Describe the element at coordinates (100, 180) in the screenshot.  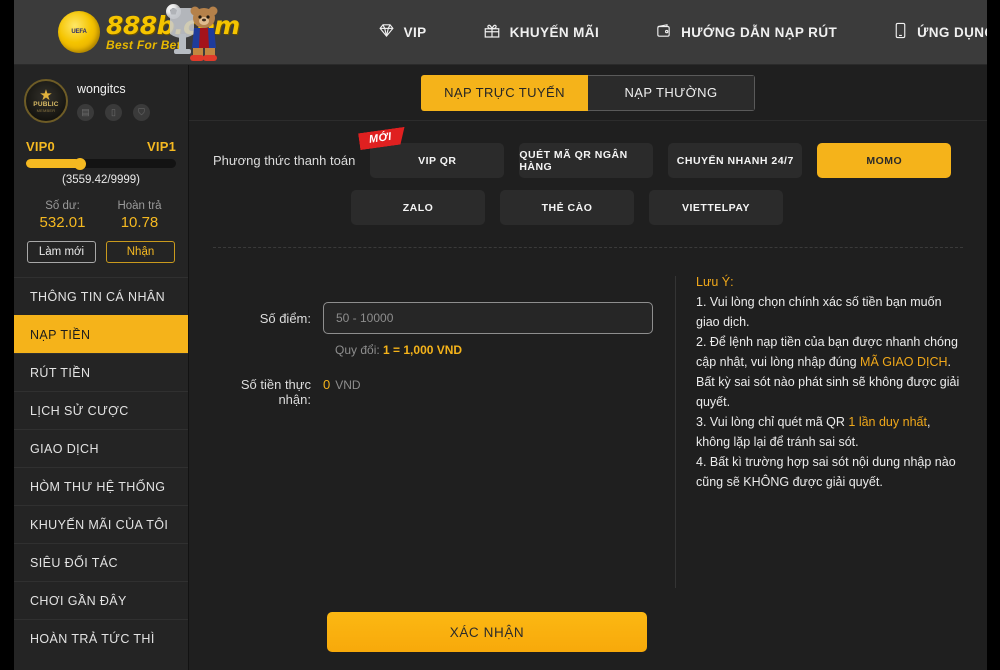
I see `vip-progress-text: (3559.42/9999)` at that location.